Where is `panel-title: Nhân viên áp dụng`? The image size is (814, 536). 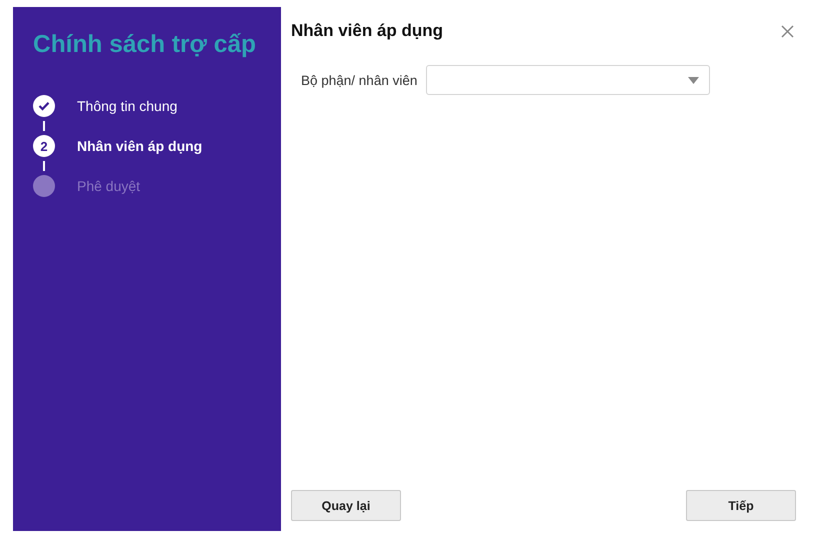 panel-title: Nhân viên áp dụng is located at coordinates (367, 31).